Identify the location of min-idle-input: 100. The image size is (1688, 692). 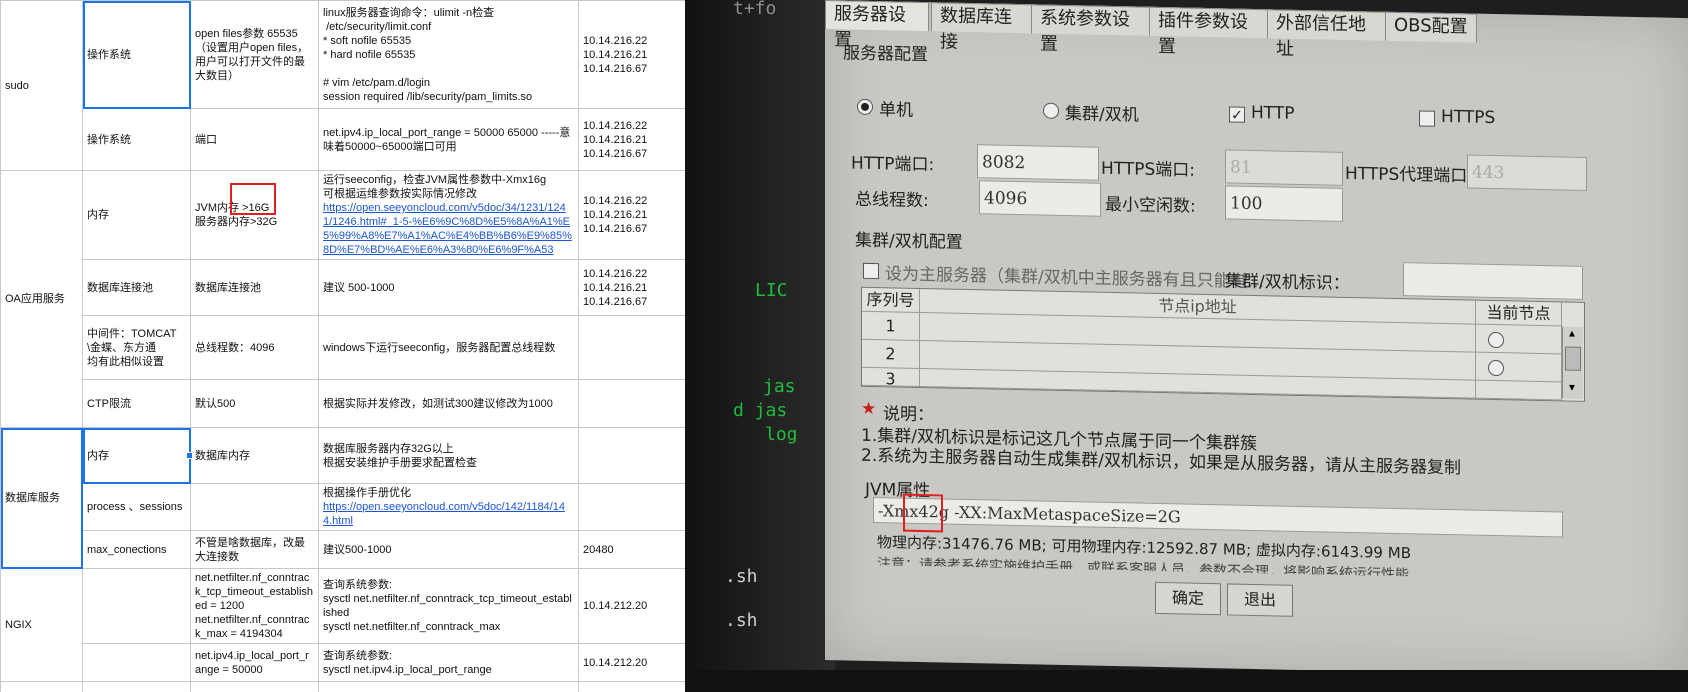
(1284, 203).